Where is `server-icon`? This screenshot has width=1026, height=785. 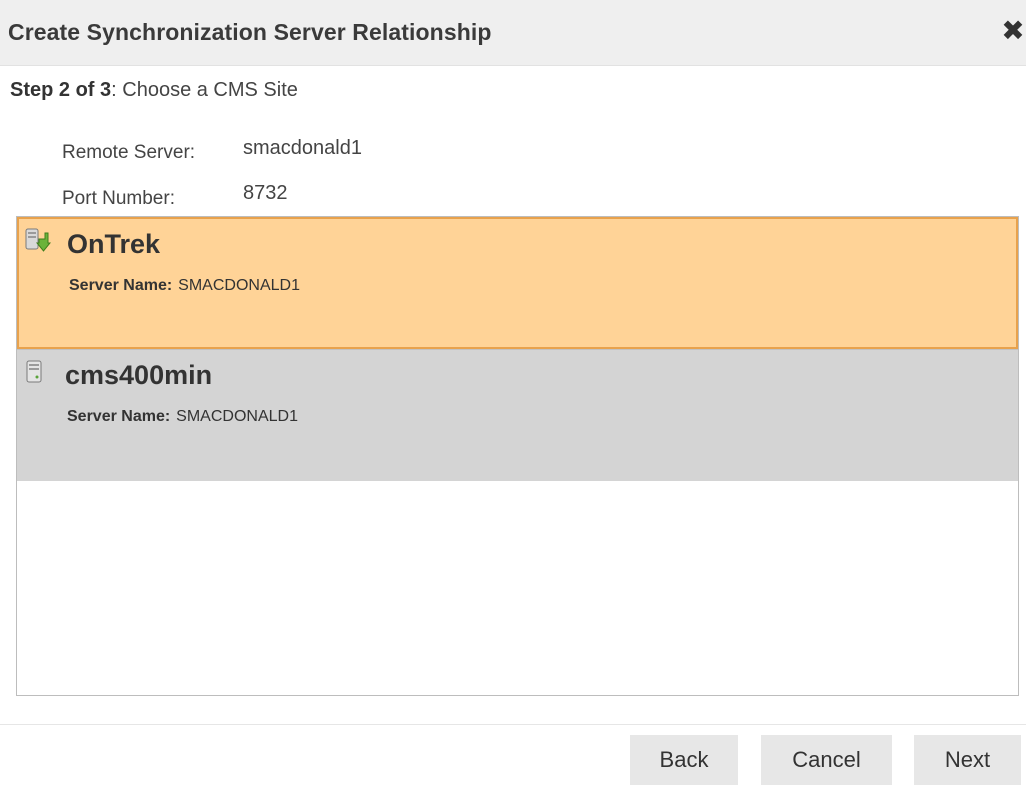
server-icon is located at coordinates (35, 372).